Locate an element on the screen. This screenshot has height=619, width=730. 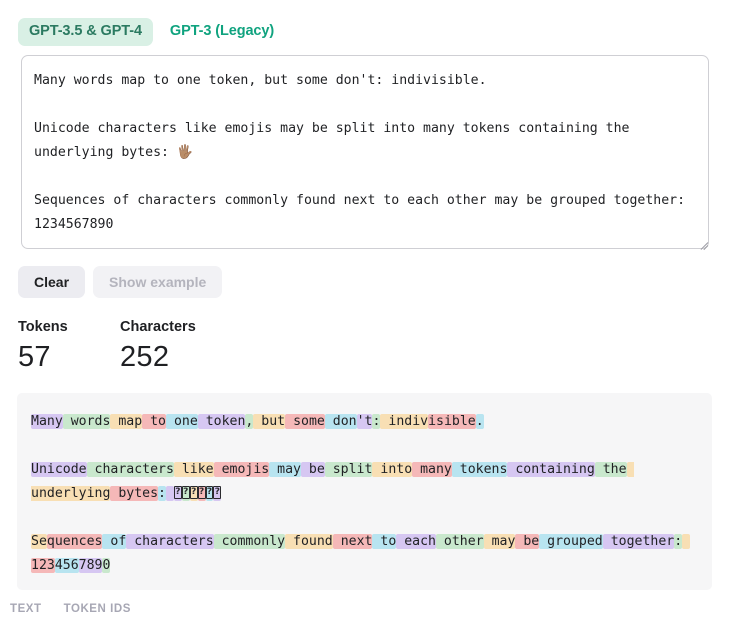
token: found is located at coordinates (309, 541).